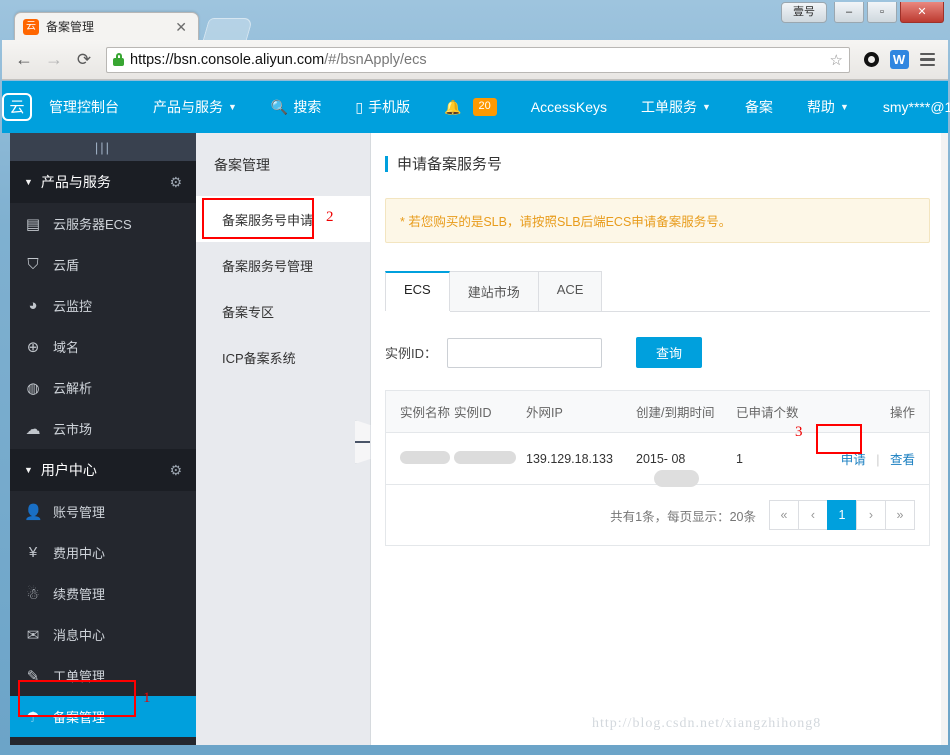 This screenshot has height=755, width=950. What do you see at coordinates (103, 264) in the screenshot?
I see `sidebar-item-yundun: ⛉ 云盾` at bounding box center [103, 264].